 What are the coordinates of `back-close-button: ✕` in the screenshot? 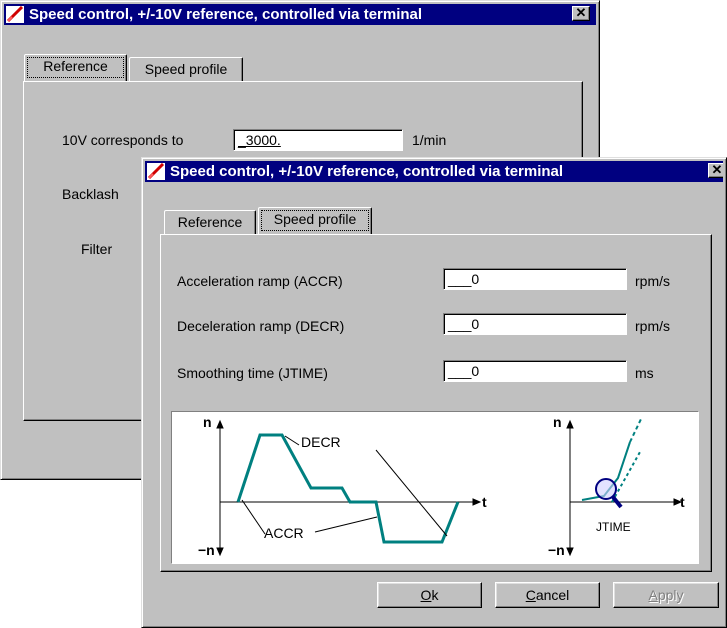 It's located at (581, 13).